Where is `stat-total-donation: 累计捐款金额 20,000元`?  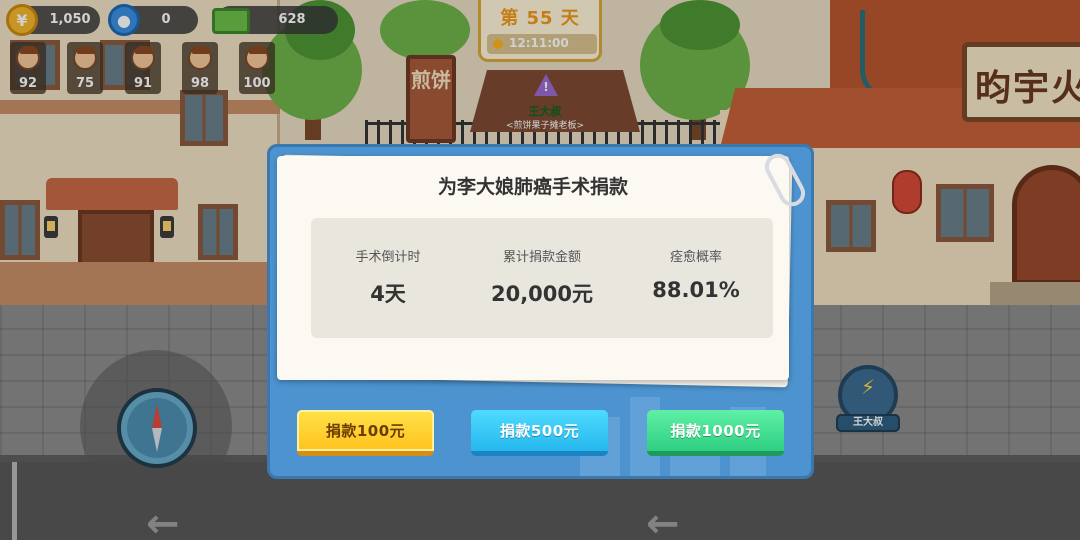
stat-total-donation: 累计捐款金额 20,000元 is located at coordinates (542, 278).